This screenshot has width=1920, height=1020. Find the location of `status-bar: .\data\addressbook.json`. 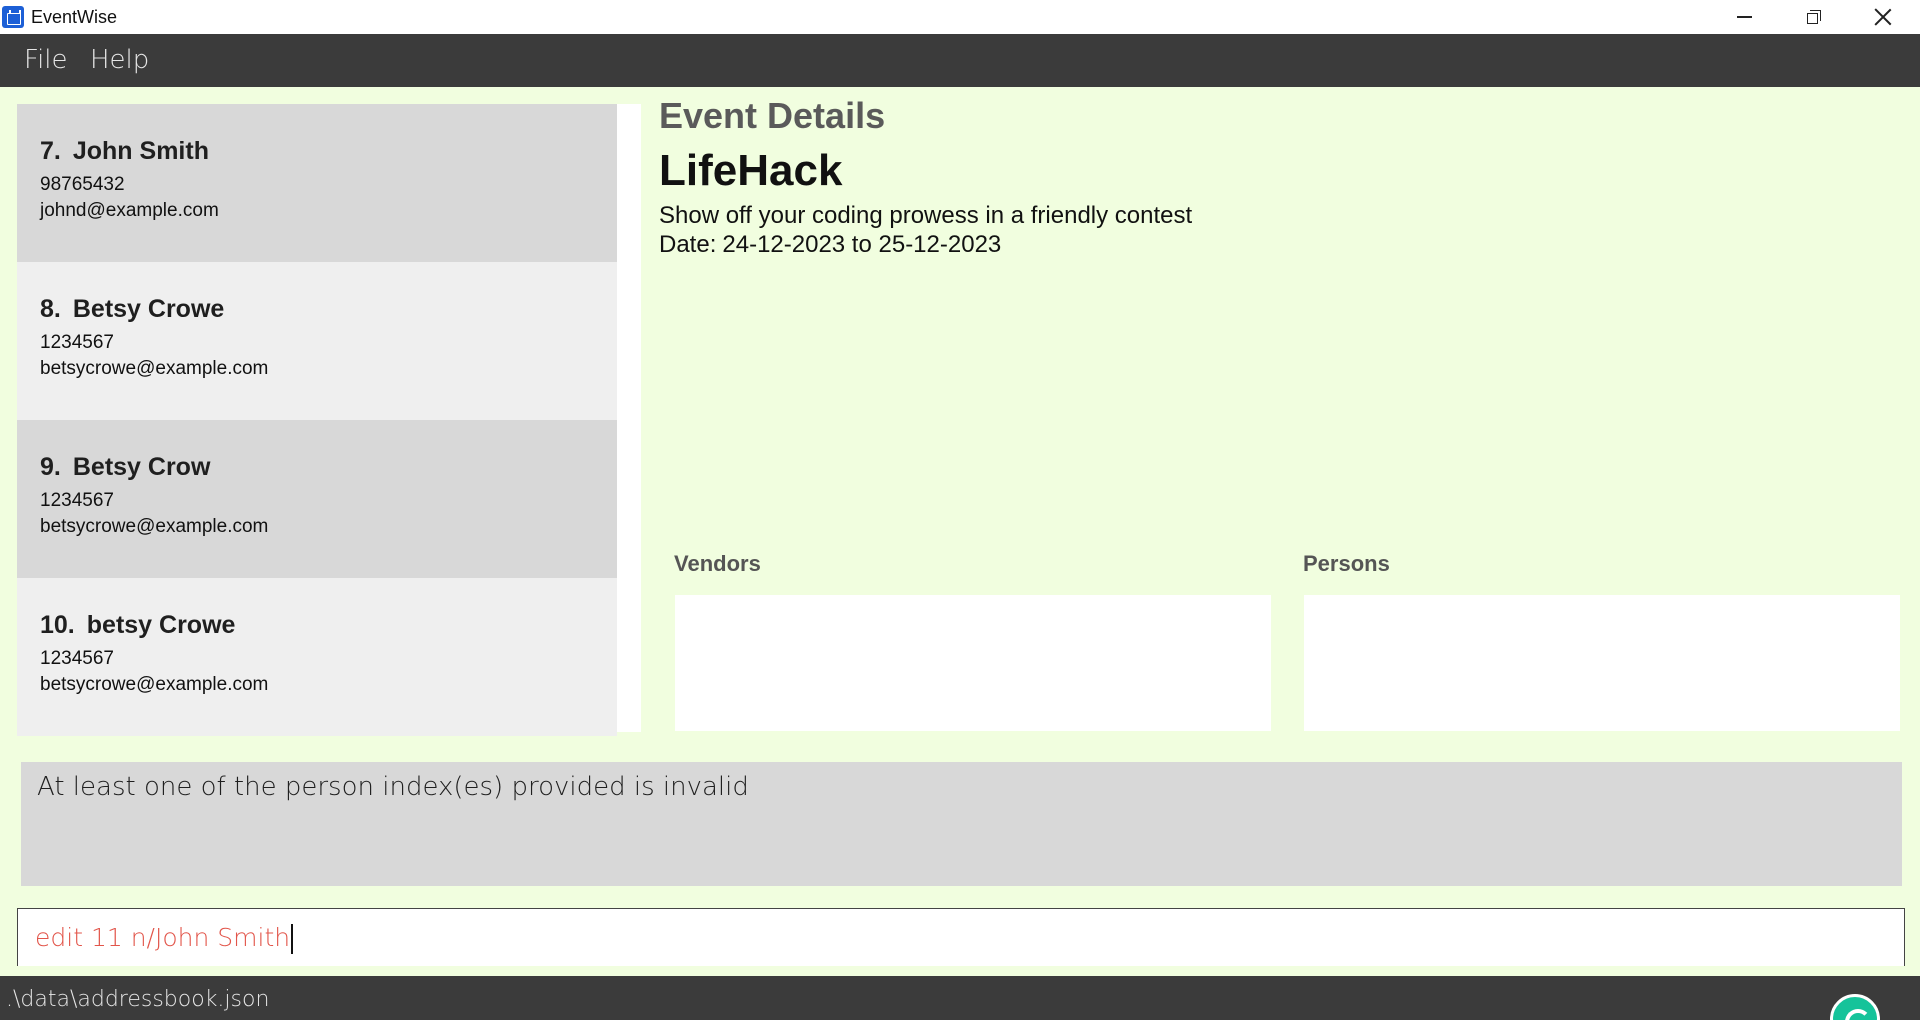

status-bar: .\data\addressbook.json is located at coordinates (960, 998).